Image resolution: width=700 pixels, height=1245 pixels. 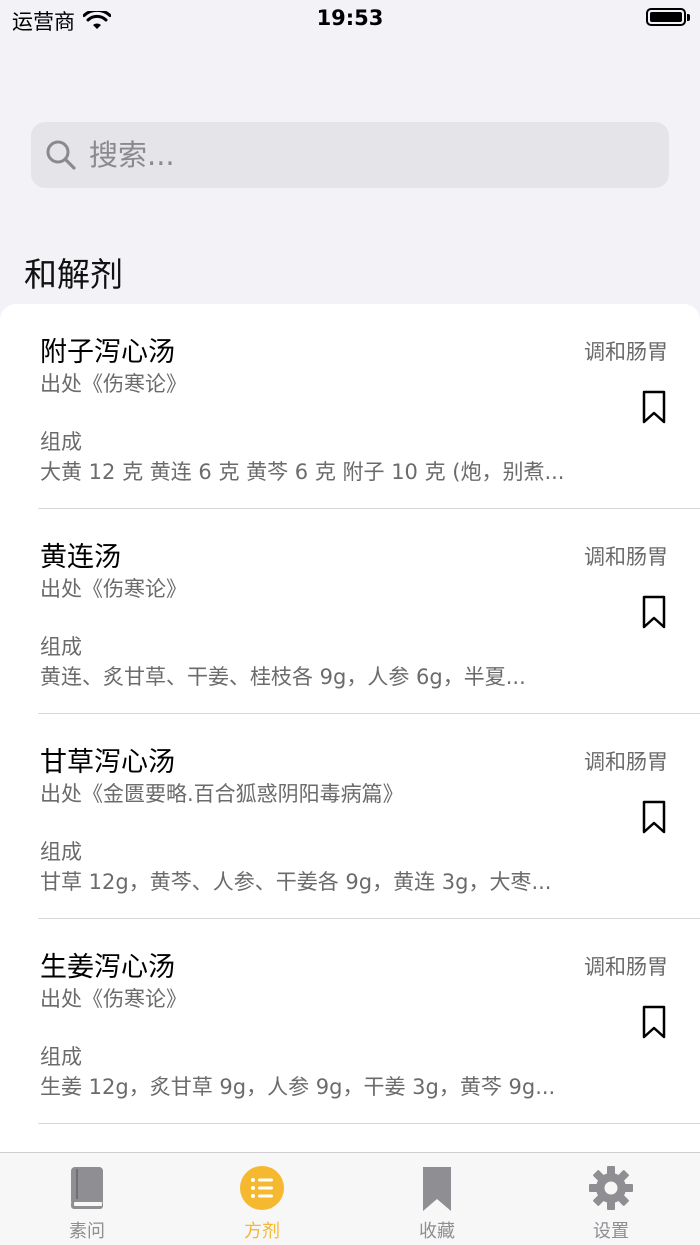 I want to click on status-time: 19:53, so click(x=350, y=18).